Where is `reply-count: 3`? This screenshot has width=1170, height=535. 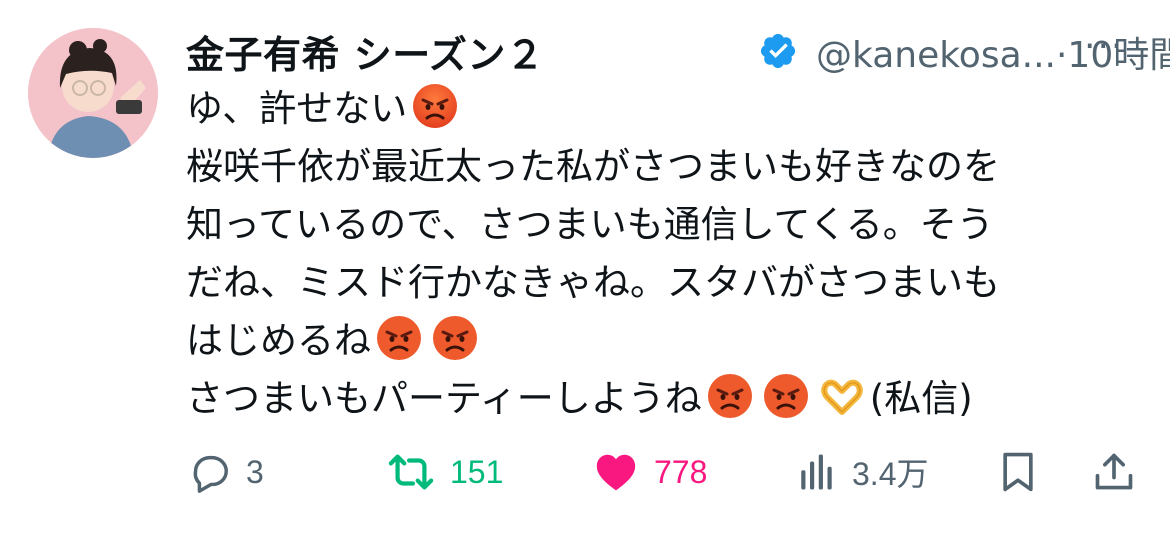
reply-count: 3 is located at coordinates (255, 471).